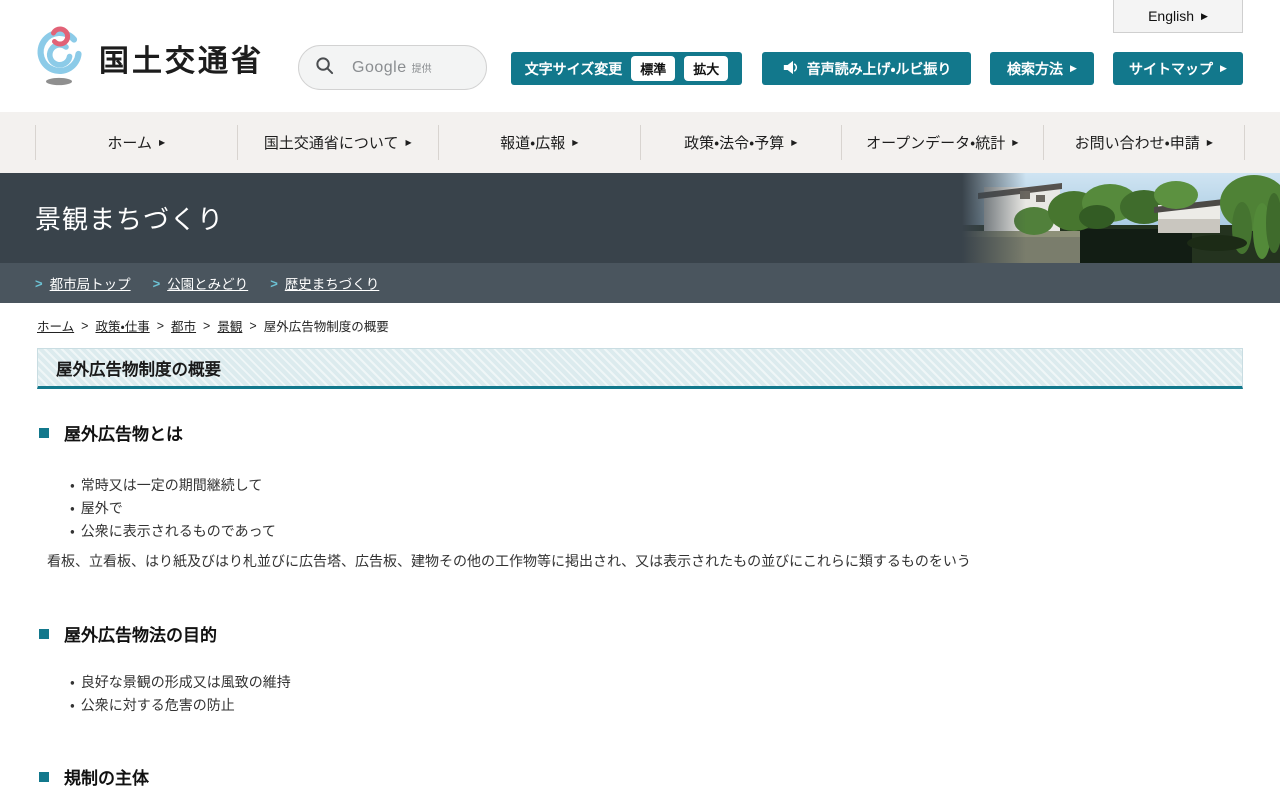 The height and width of the screenshot is (800, 1280). I want to click on nav-item-policy: 政策・法令・予算 ▶, so click(740, 142).